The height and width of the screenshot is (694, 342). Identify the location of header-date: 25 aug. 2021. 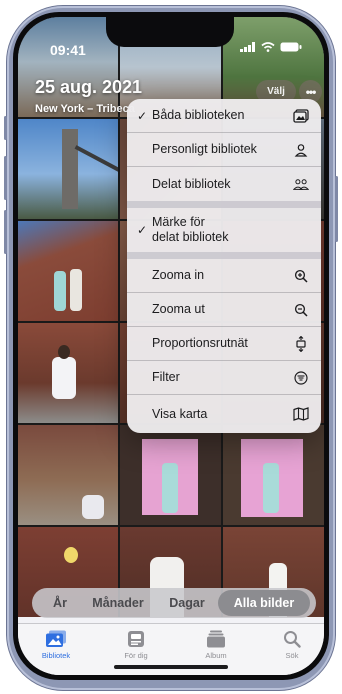
(89, 87).